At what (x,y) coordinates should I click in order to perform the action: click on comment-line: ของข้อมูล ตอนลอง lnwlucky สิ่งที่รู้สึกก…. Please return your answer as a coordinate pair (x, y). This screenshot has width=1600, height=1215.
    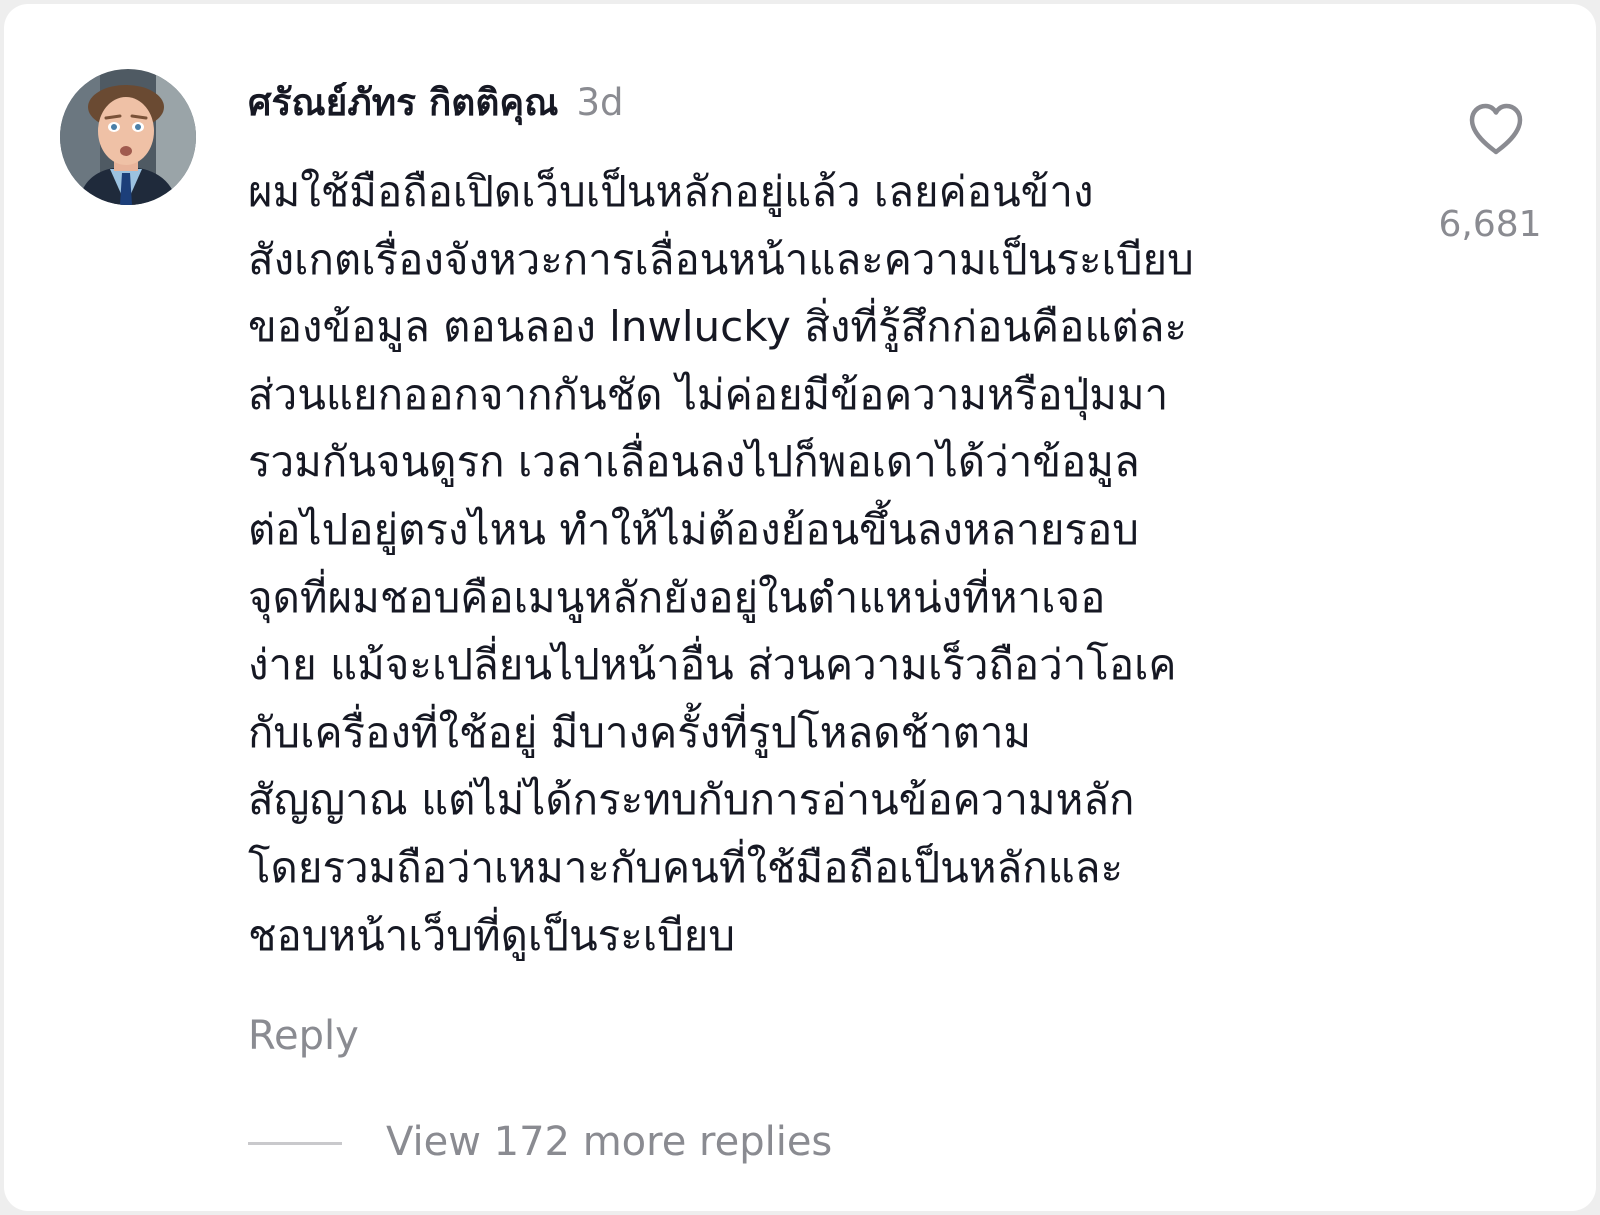
    Looking at the image, I should click on (718, 327).